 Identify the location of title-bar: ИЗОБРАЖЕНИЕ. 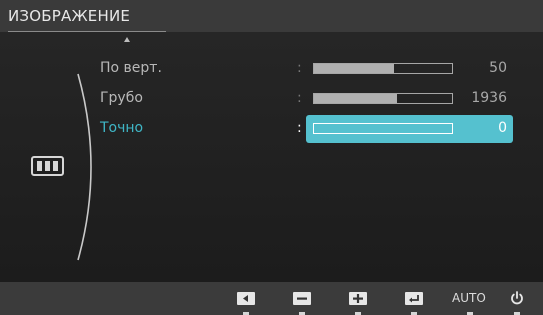
(271, 16).